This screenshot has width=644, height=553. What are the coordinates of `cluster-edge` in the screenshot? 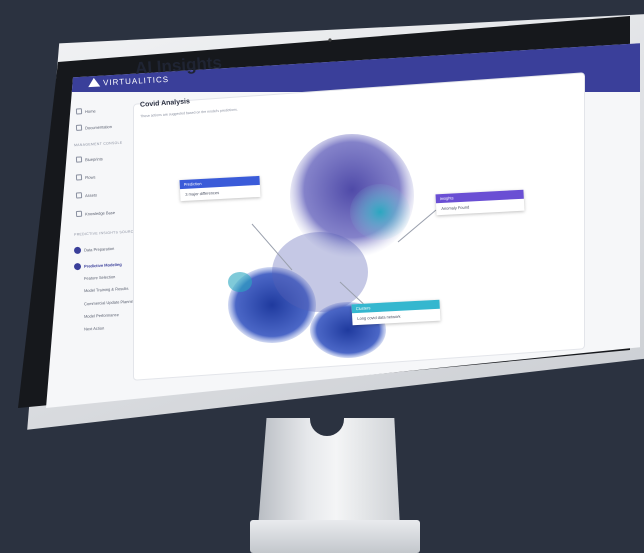 It's located at (240, 282).